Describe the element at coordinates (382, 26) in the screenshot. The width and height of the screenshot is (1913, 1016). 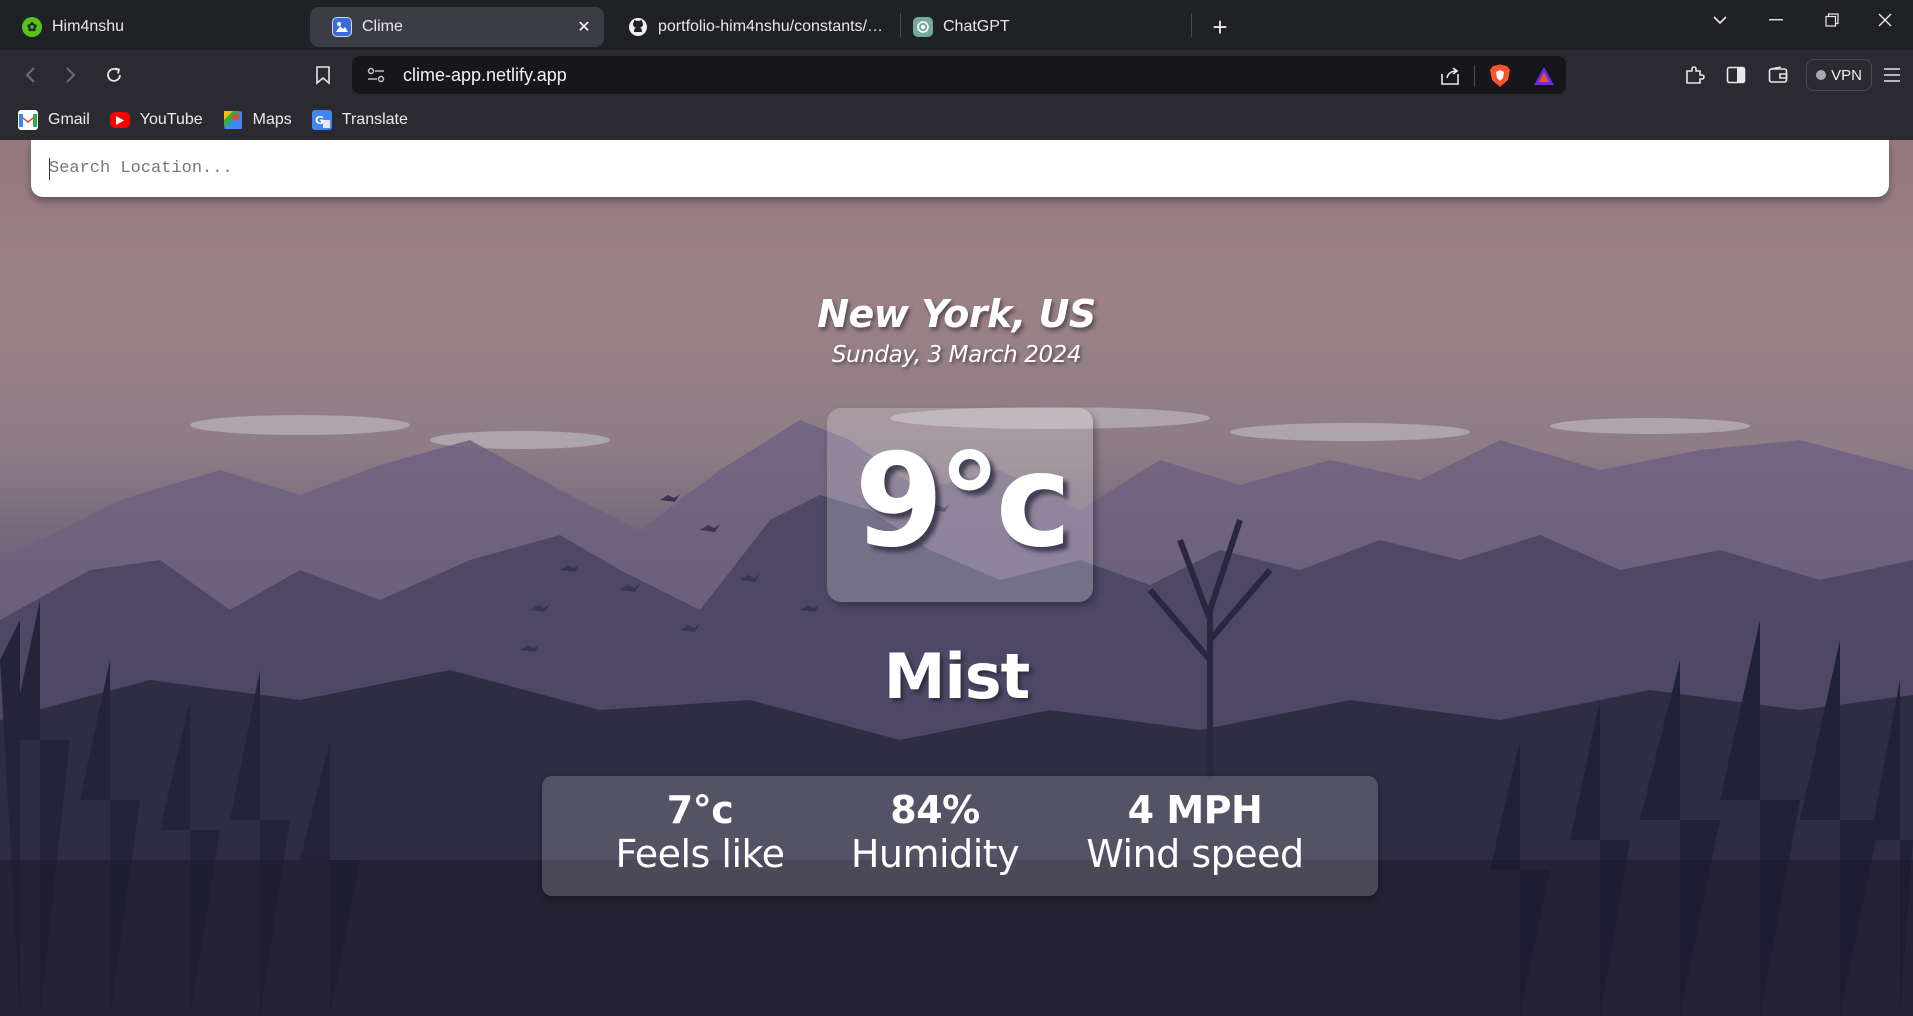
I see `tab-title: Clime` at that location.